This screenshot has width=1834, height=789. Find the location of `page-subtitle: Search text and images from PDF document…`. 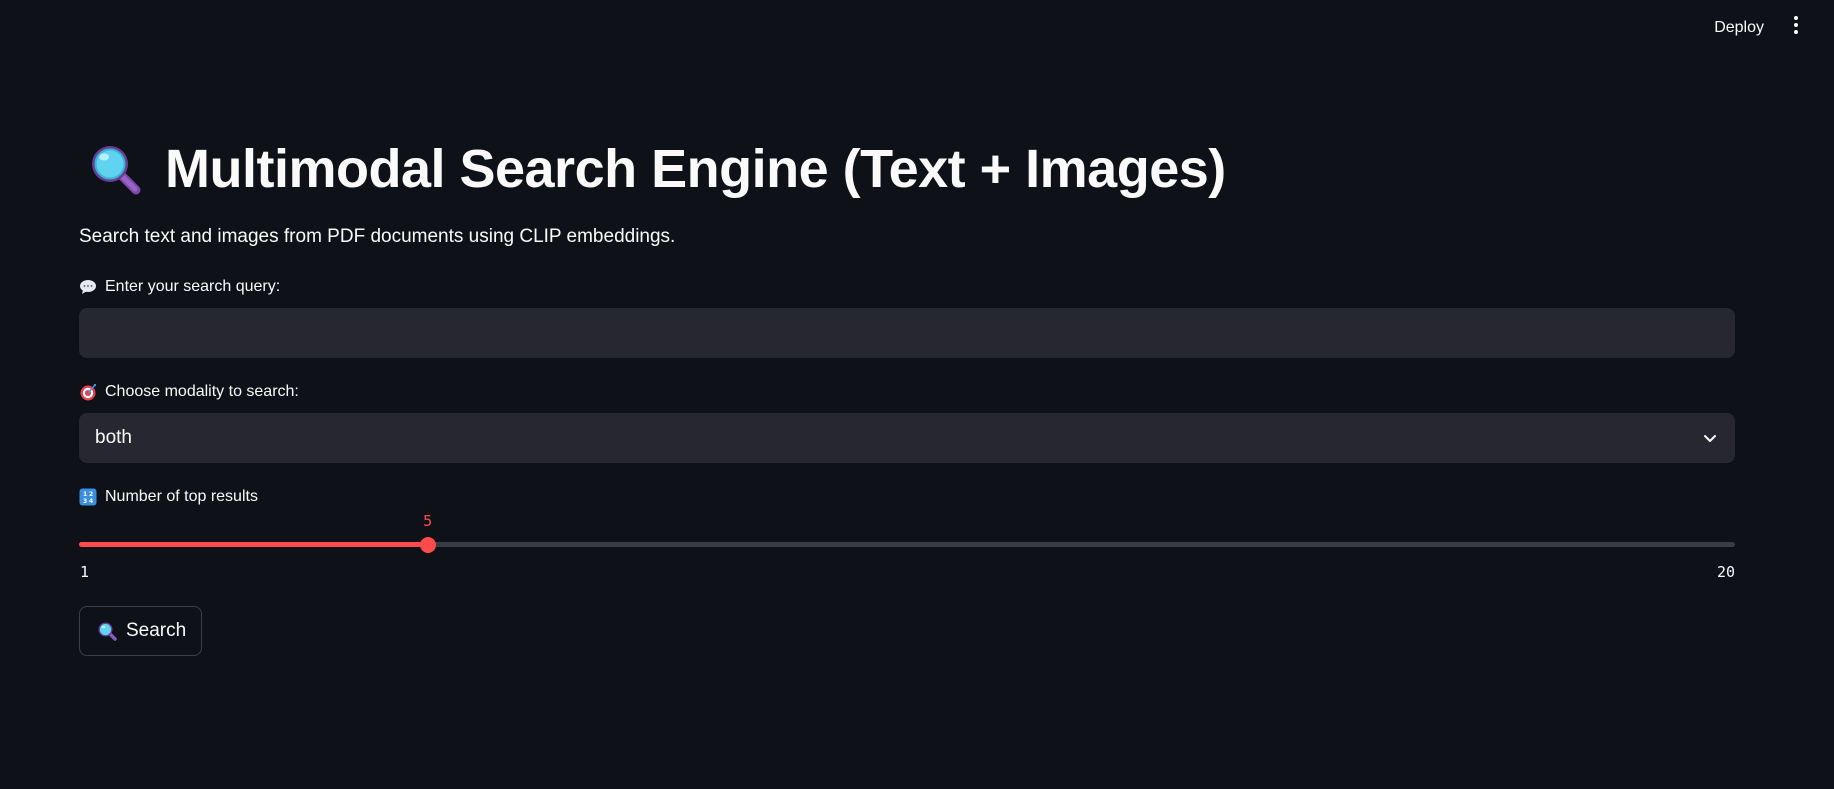

page-subtitle: Search text and images from PDF document… is located at coordinates (377, 236).